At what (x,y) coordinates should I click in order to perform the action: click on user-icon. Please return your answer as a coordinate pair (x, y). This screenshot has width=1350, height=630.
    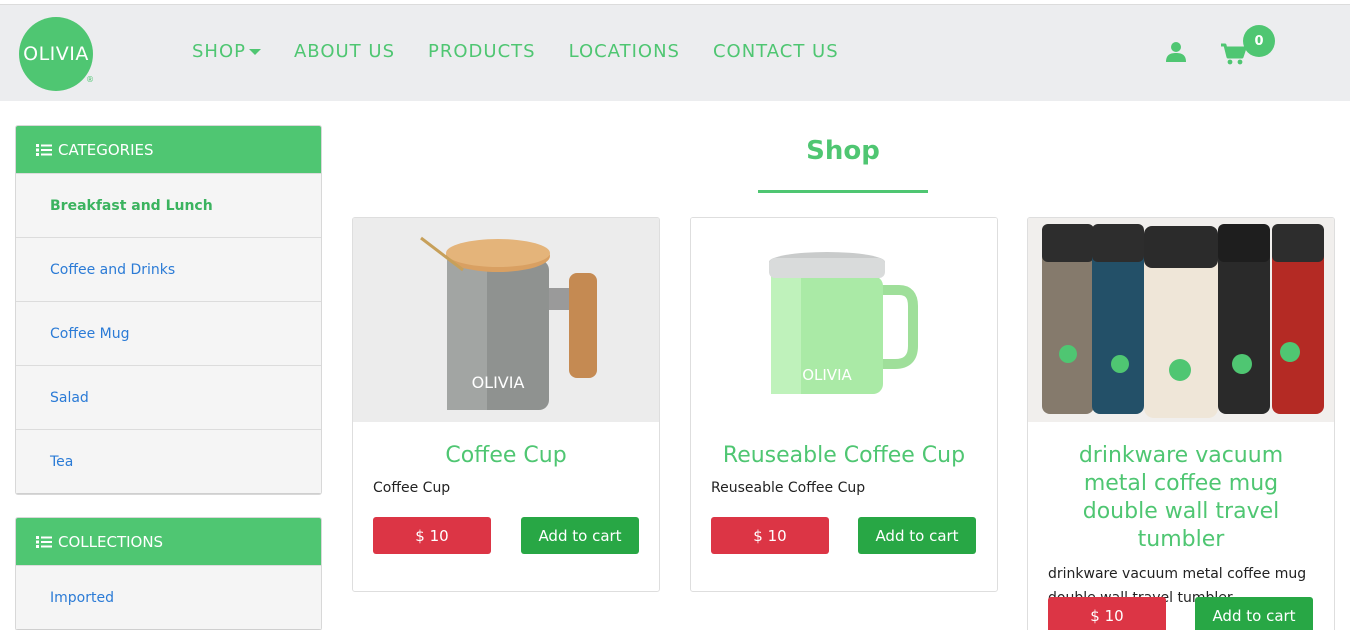
    Looking at the image, I should click on (1176, 52).